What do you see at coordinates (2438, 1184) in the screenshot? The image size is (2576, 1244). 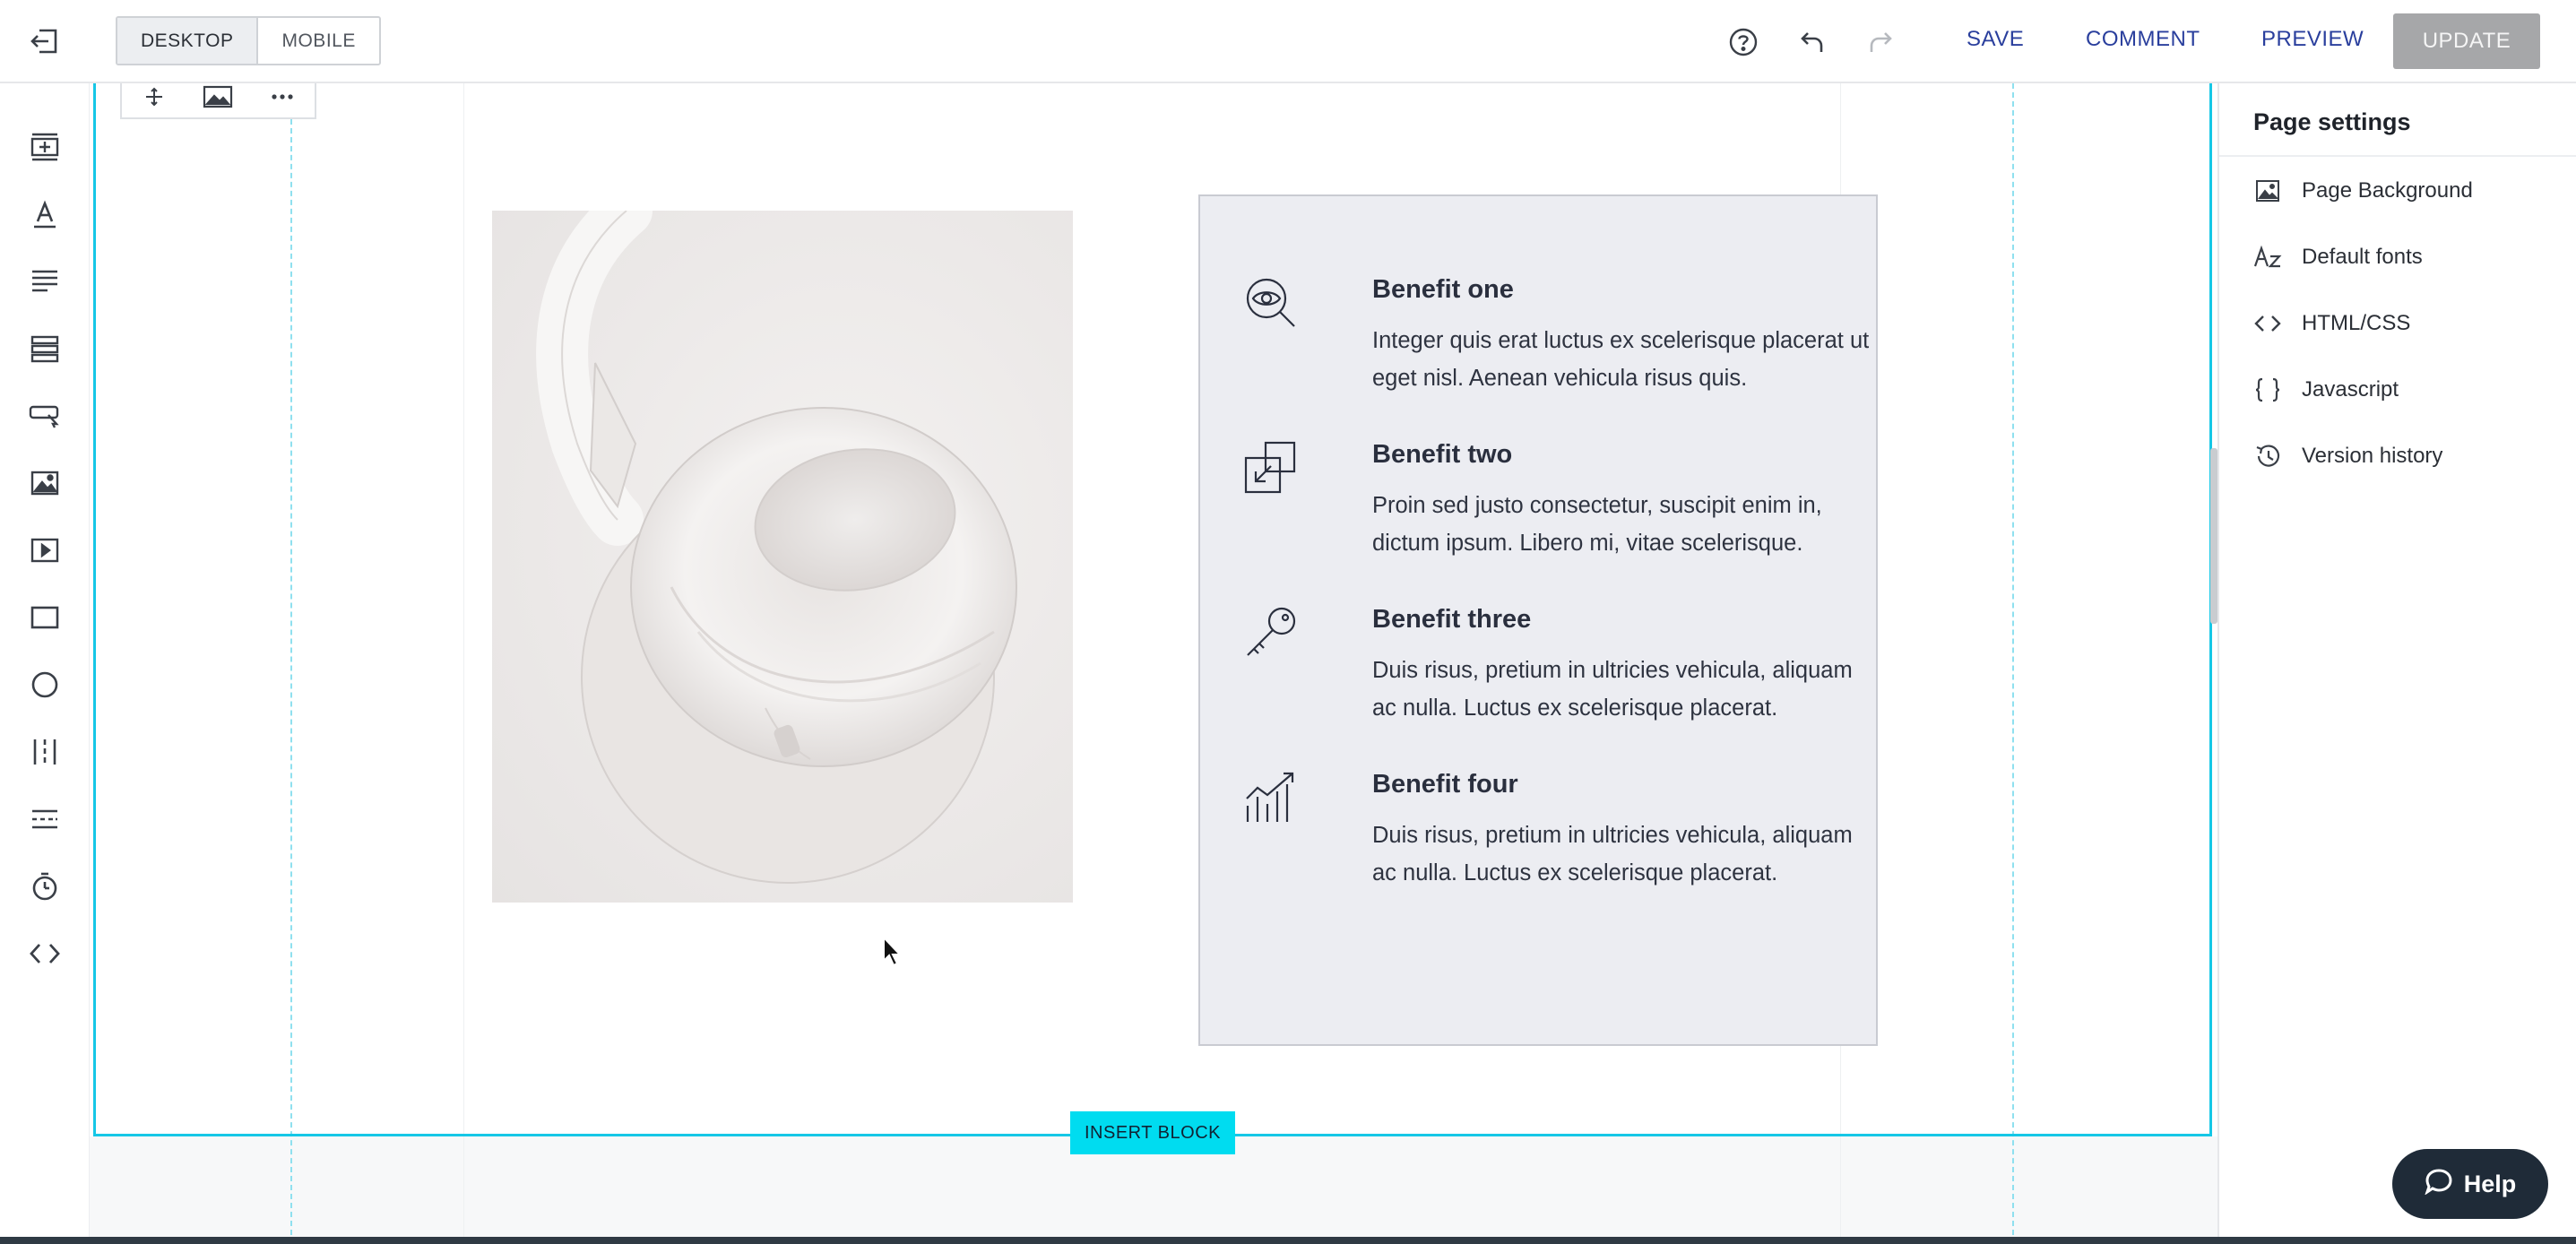 I see `chat-bubble-icon` at bounding box center [2438, 1184].